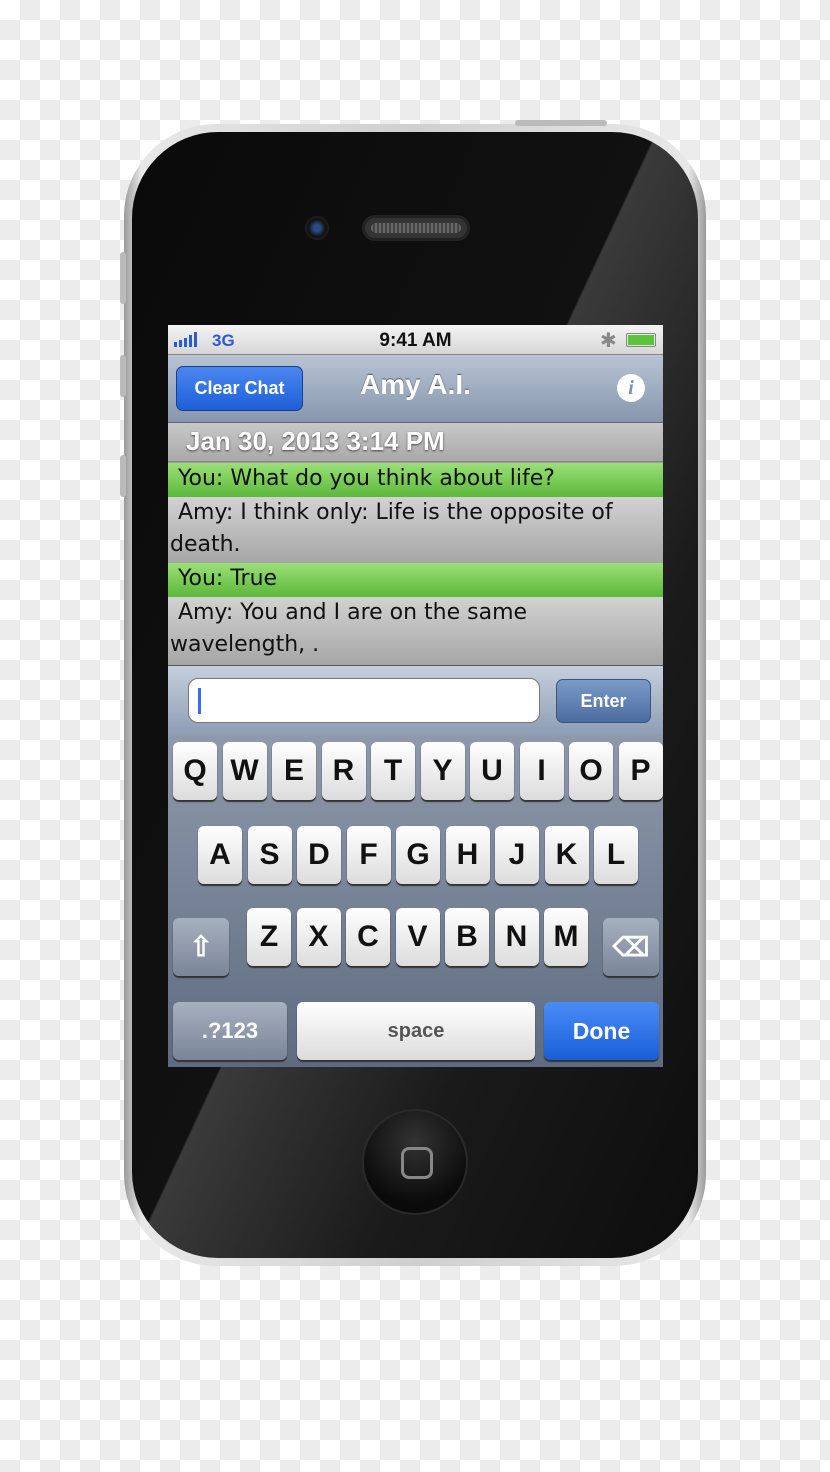  I want to click on key-m: M, so click(566, 937).